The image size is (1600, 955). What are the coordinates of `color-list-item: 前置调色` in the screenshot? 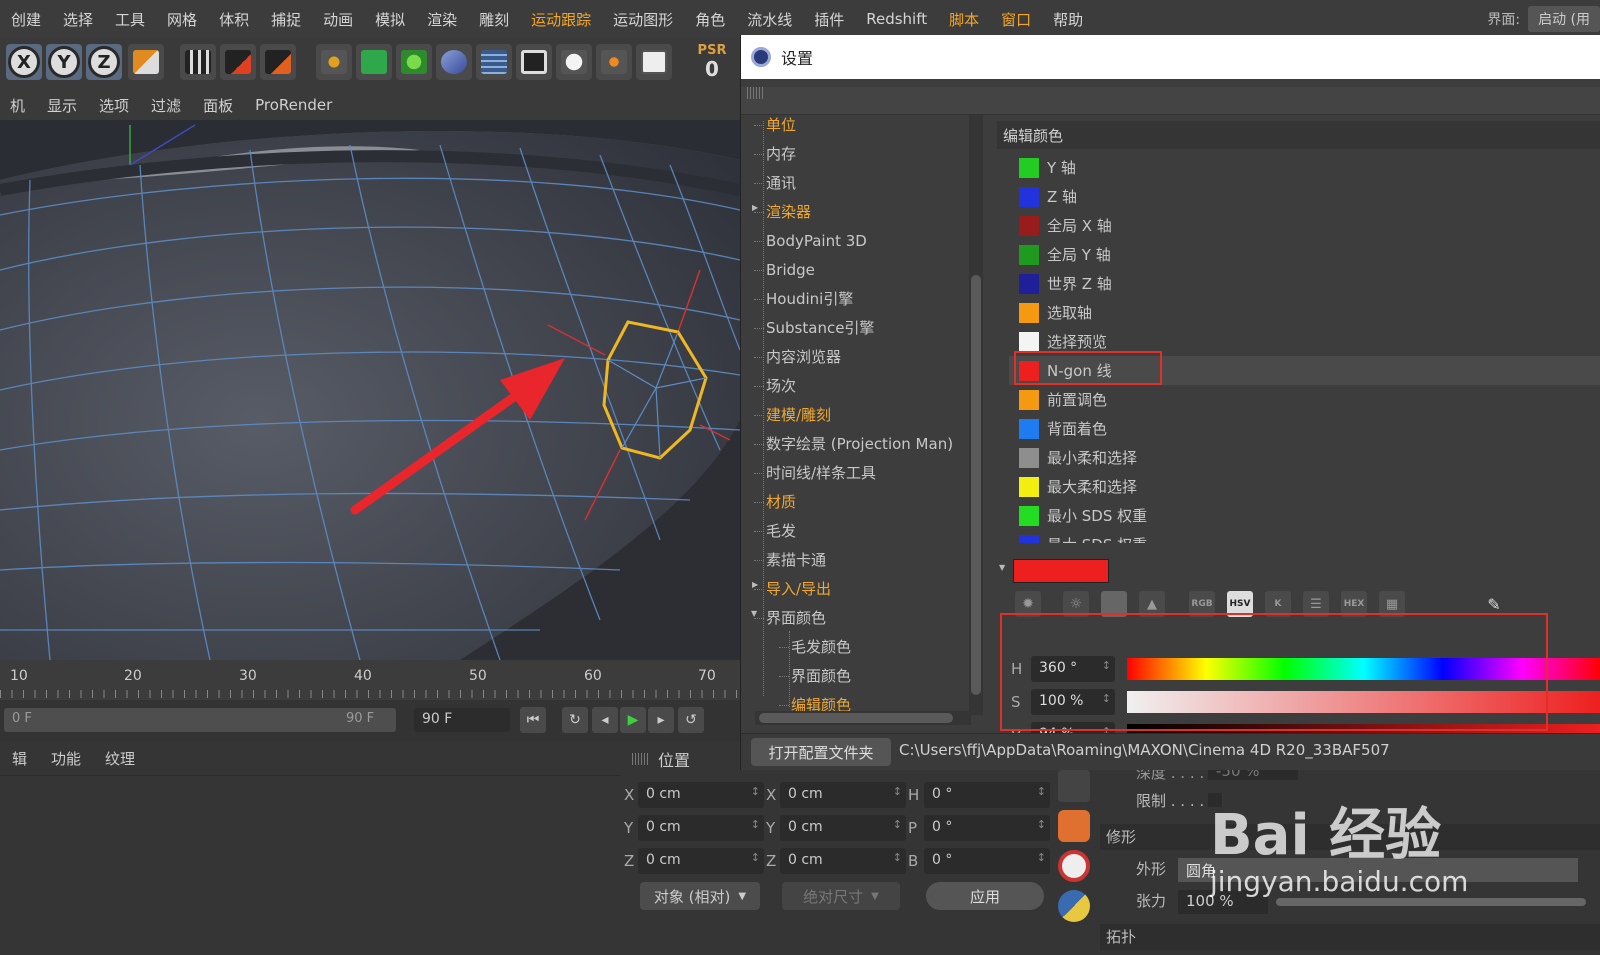 It's located at (1304, 399).